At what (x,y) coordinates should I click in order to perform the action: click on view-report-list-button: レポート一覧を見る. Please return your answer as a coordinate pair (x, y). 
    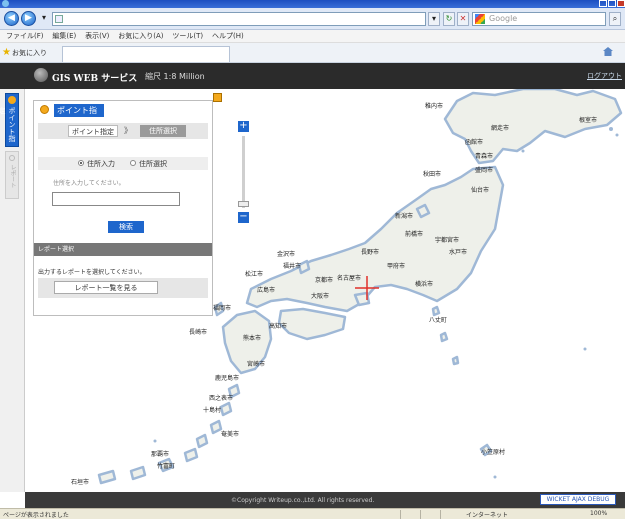
    Looking at the image, I should click on (106, 287).